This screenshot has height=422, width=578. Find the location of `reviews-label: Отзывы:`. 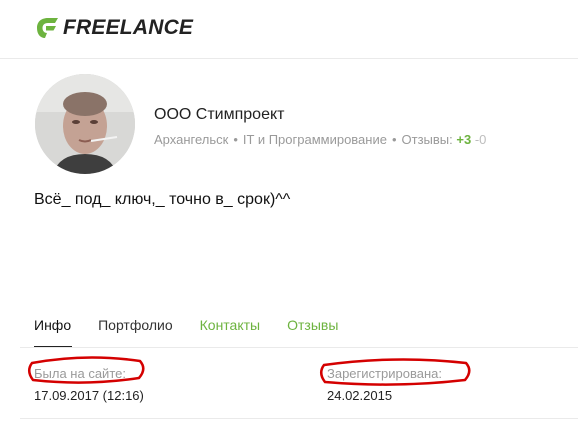

reviews-label: Отзывы: is located at coordinates (427, 139).